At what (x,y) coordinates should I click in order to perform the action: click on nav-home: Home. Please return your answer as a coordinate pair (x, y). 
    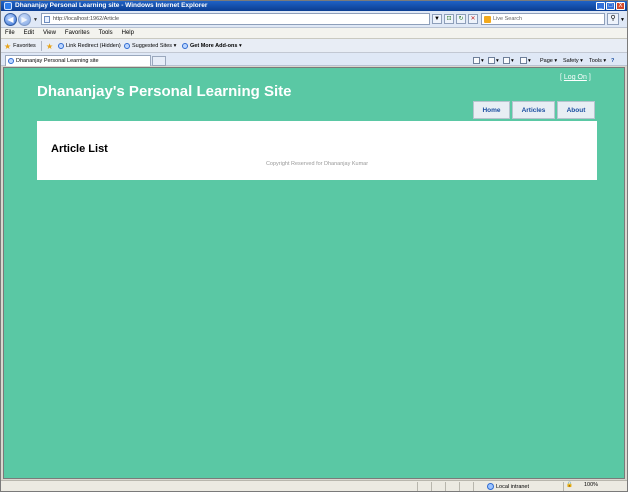
    Looking at the image, I should click on (491, 110).